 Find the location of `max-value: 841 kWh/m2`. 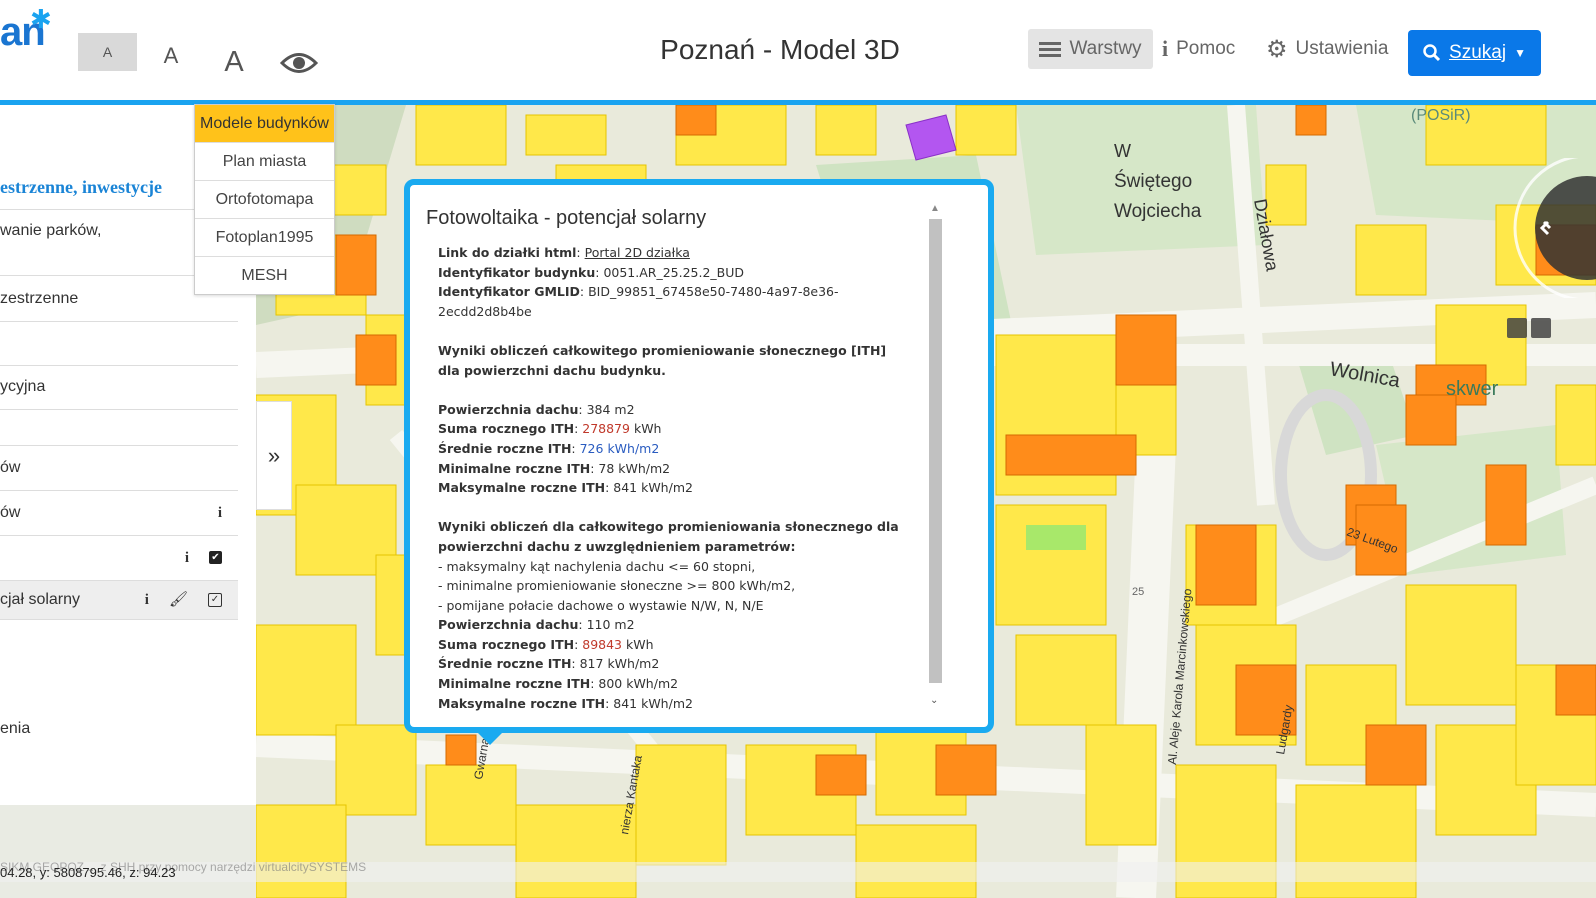

max-value: 841 kWh/m2 is located at coordinates (653, 488).